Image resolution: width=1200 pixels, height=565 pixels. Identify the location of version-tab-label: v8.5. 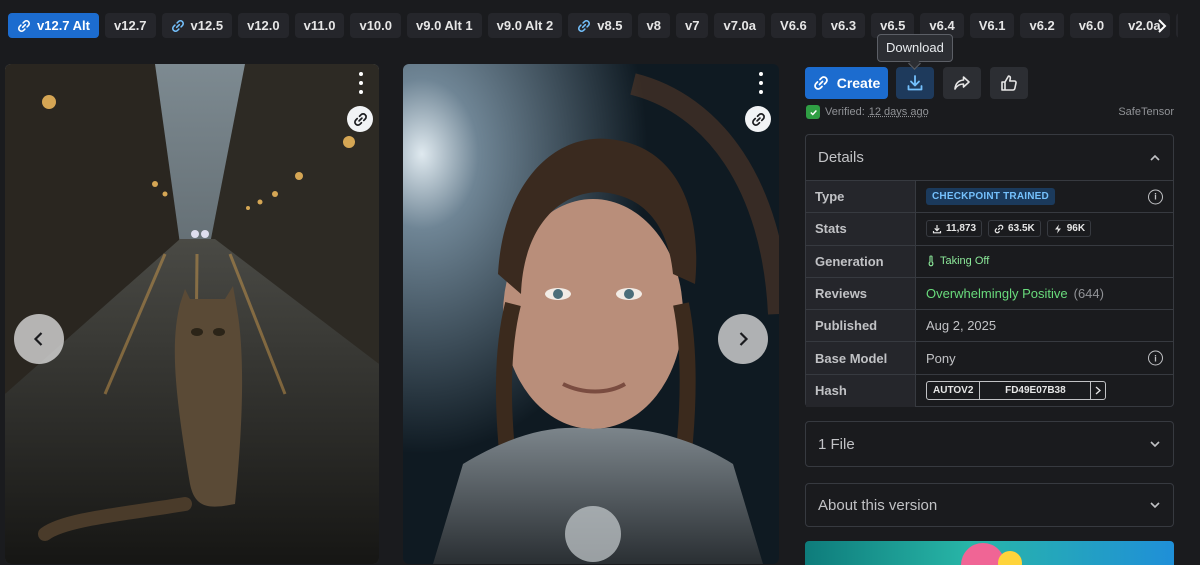
(610, 25).